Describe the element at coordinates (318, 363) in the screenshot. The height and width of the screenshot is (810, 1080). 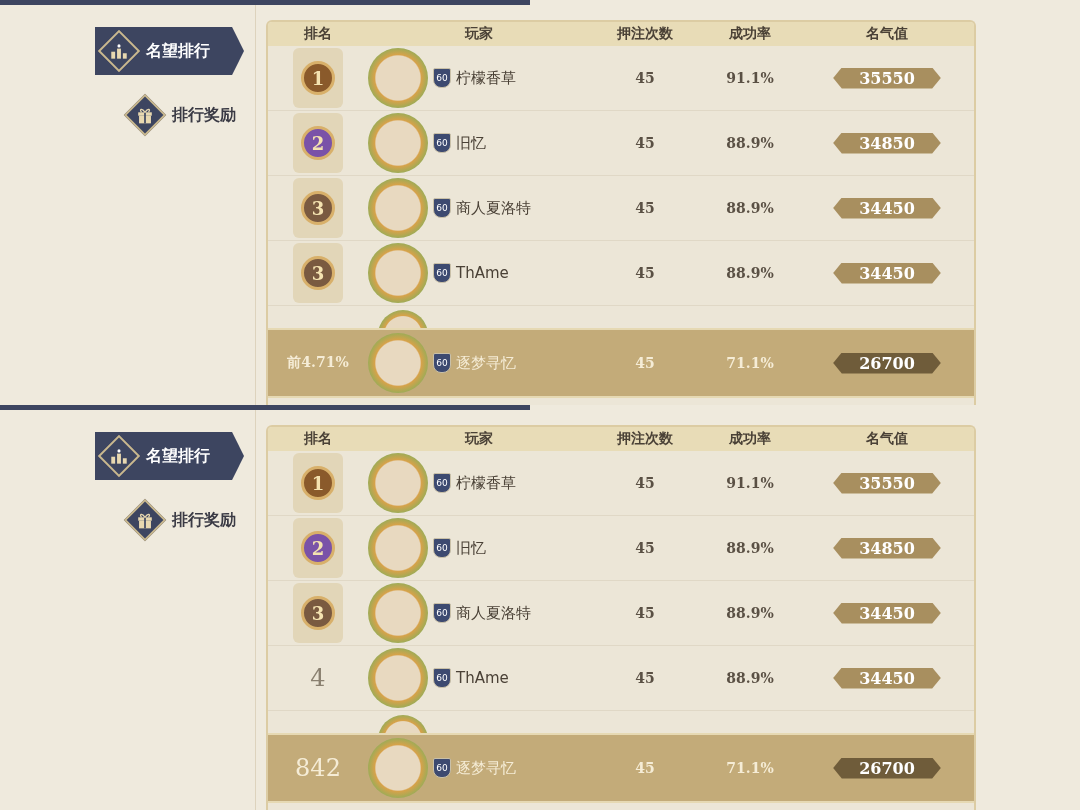
I see `rank-text: 前4.71%` at that location.